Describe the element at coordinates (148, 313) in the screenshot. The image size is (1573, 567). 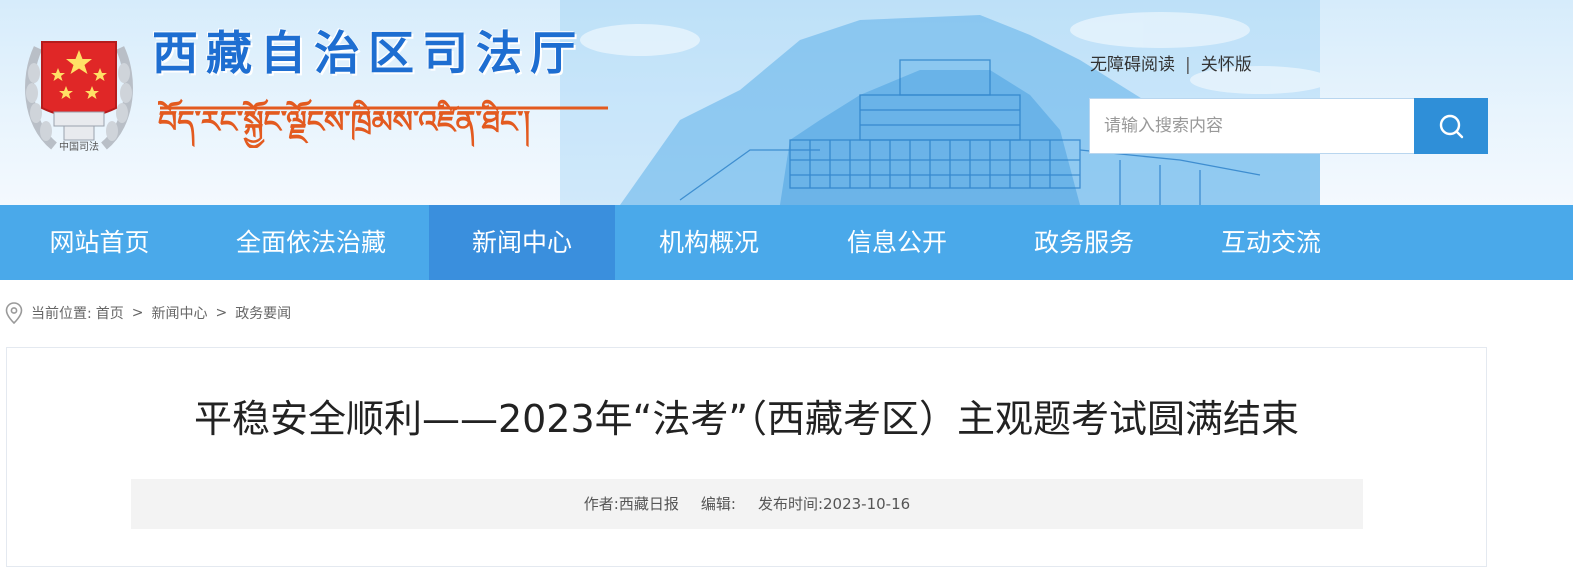
I see `breadcrumb: 当前位置: 首页 > 新闻中心 > 政务要闻` at that location.